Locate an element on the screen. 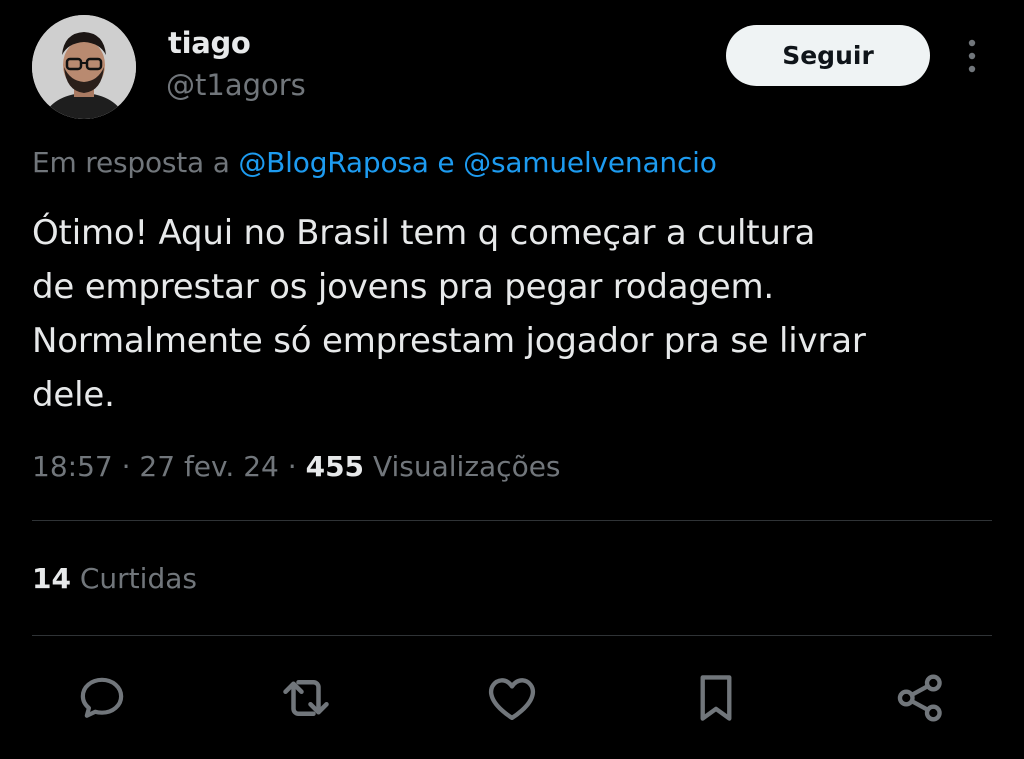 This screenshot has width=1024, height=759. follow-button: Seguir is located at coordinates (828, 55).